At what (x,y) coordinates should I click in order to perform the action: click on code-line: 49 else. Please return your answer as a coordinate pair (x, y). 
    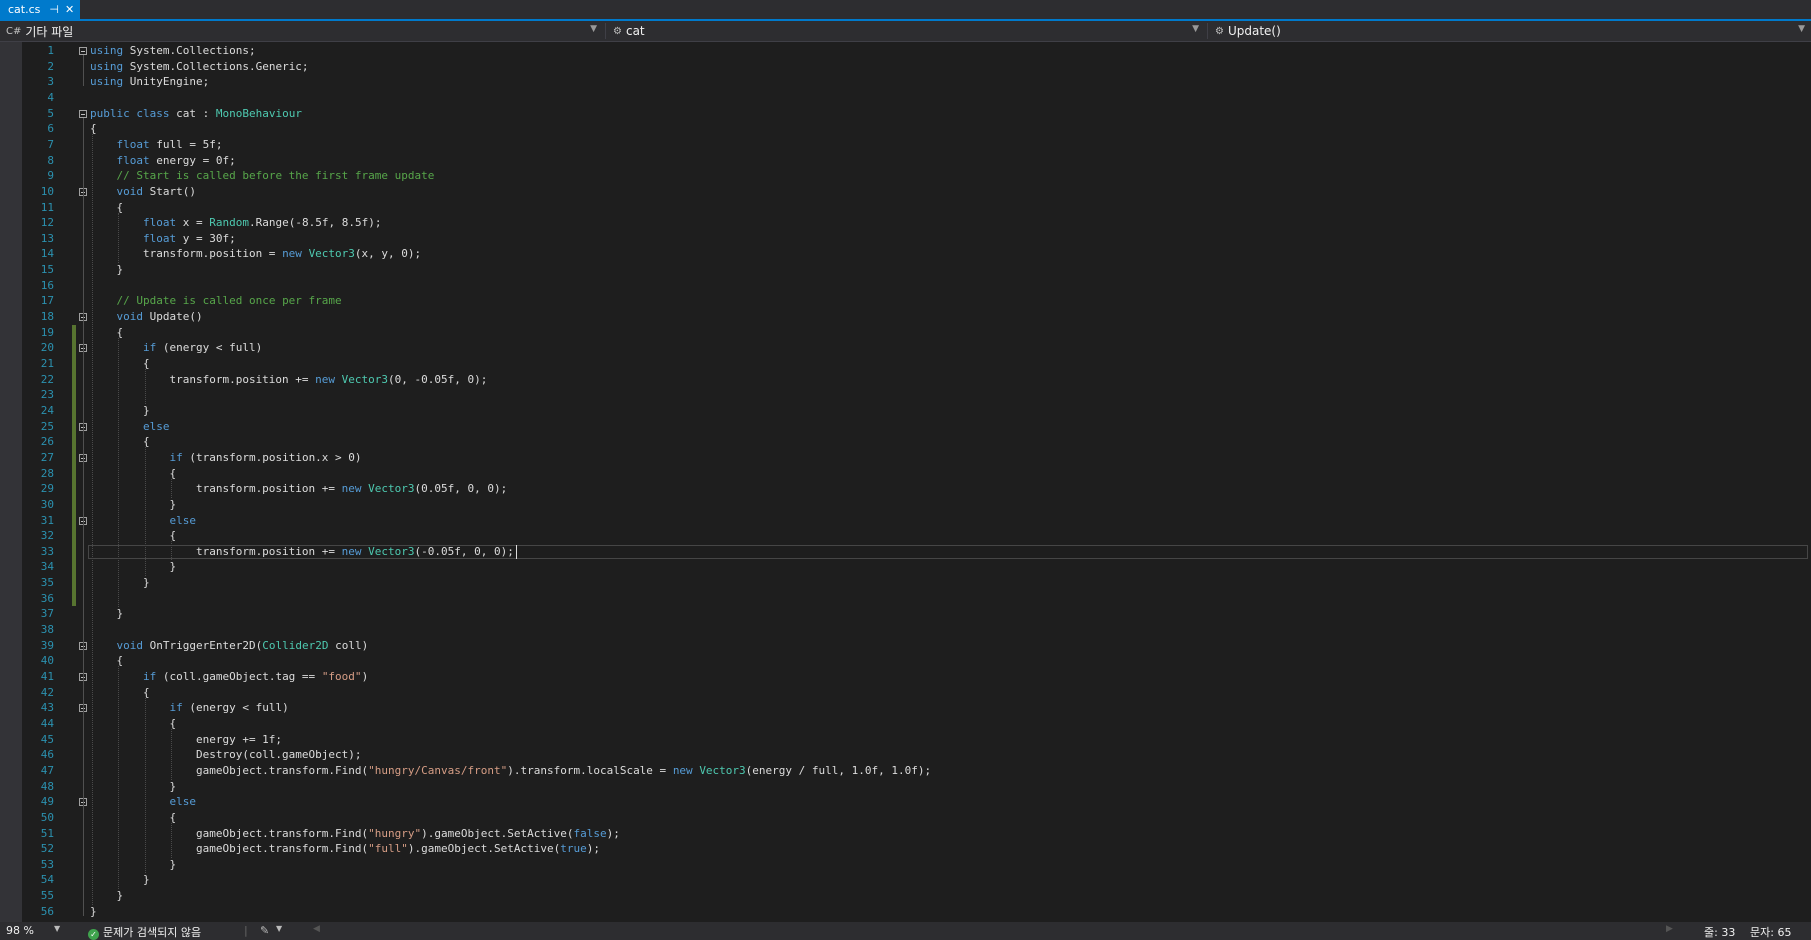
    Looking at the image, I should click on (916, 802).